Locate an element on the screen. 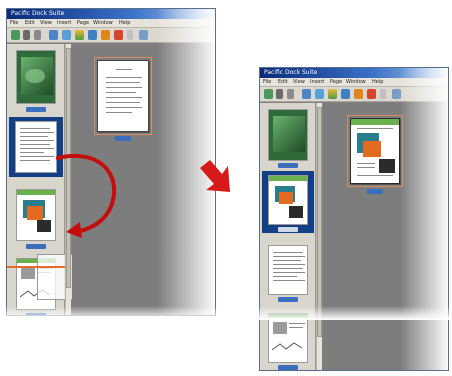  left-toolbar is located at coordinates (111, 35).